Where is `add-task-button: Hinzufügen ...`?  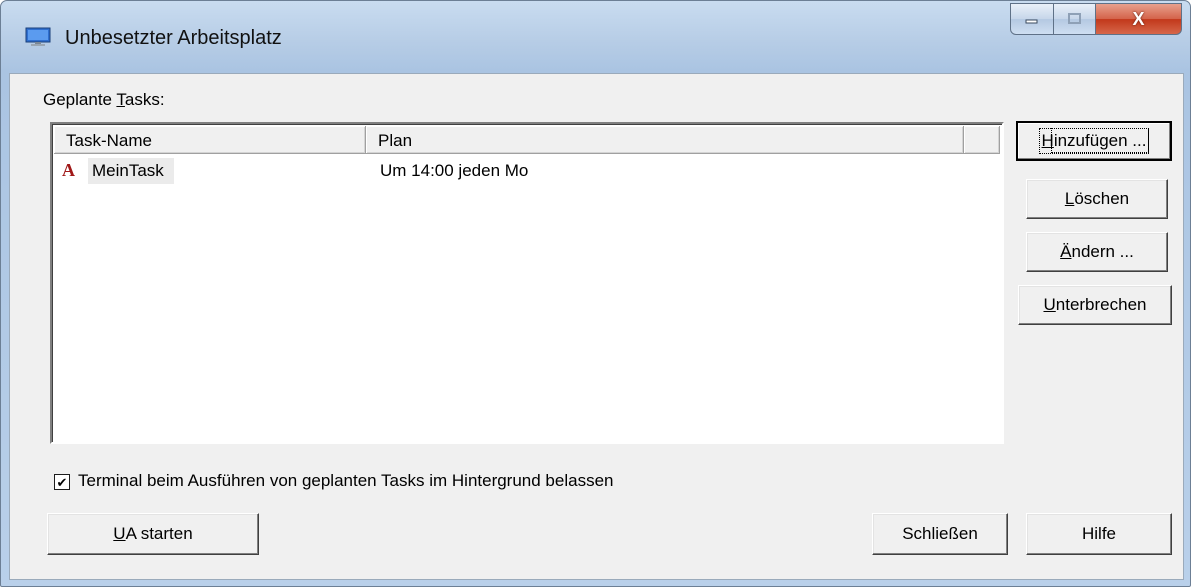
add-task-button: Hinzufügen ... is located at coordinates (1094, 141).